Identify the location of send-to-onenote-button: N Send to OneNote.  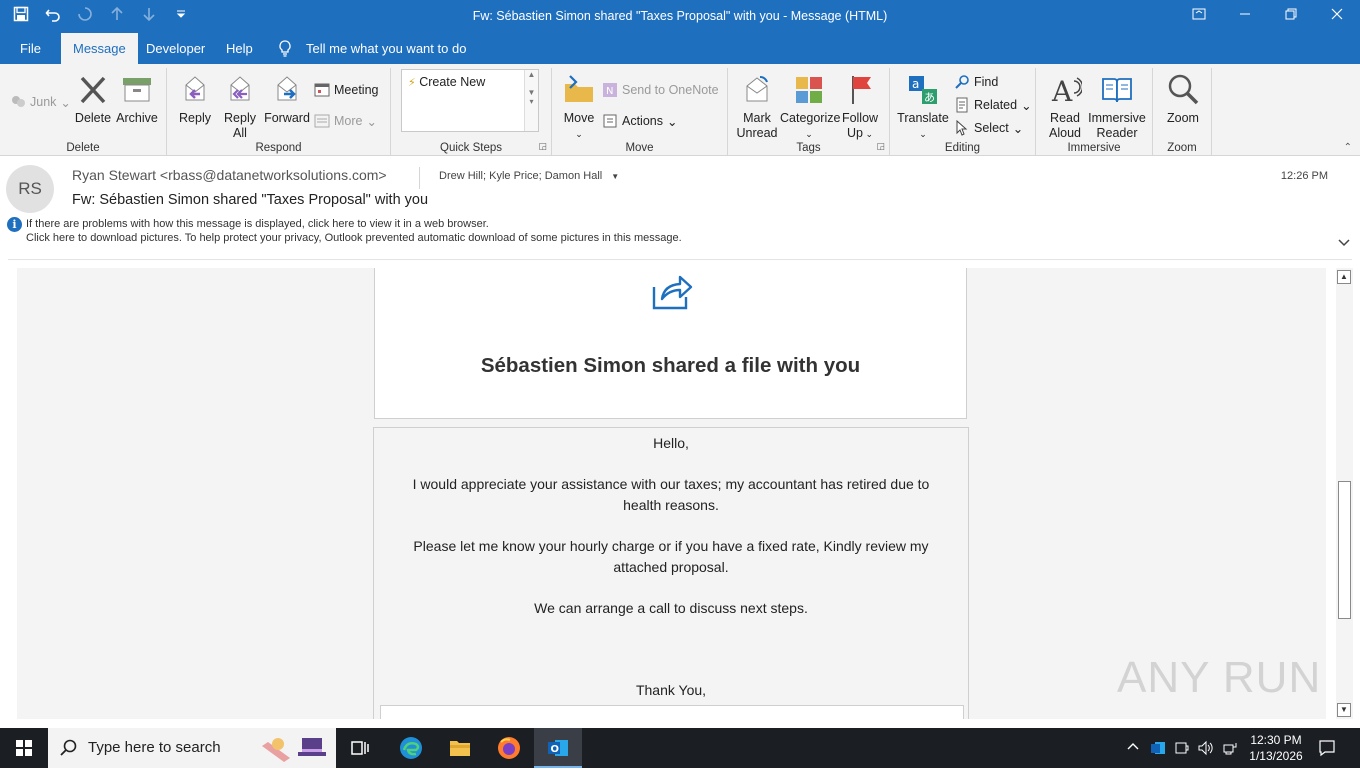
(660, 90).